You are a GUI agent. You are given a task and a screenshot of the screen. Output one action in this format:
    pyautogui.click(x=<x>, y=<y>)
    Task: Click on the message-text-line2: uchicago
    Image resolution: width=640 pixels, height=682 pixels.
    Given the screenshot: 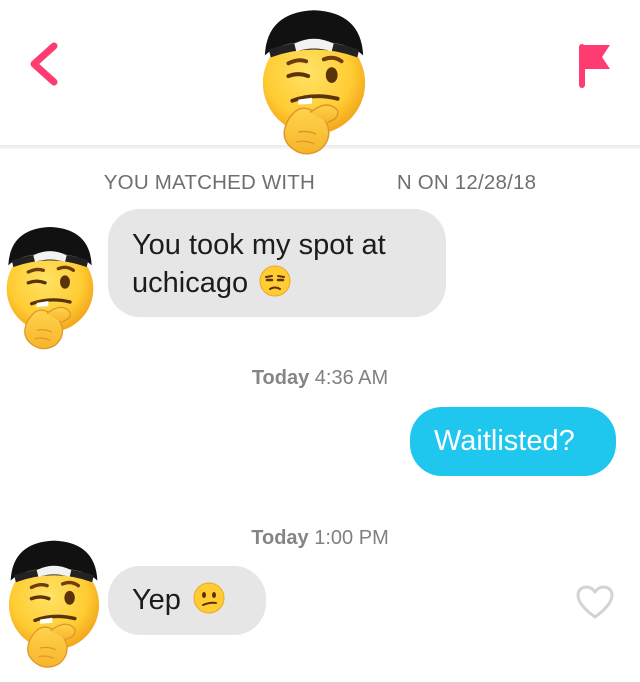 What is the action you would take?
    pyautogui.click(x=277, y=283)
    